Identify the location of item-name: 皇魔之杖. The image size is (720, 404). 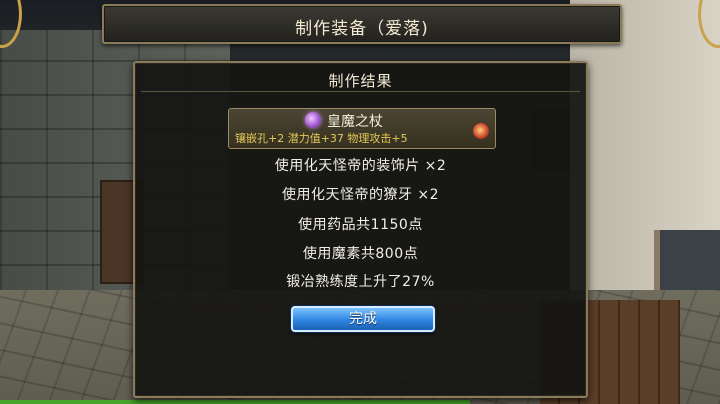
(355, 122).